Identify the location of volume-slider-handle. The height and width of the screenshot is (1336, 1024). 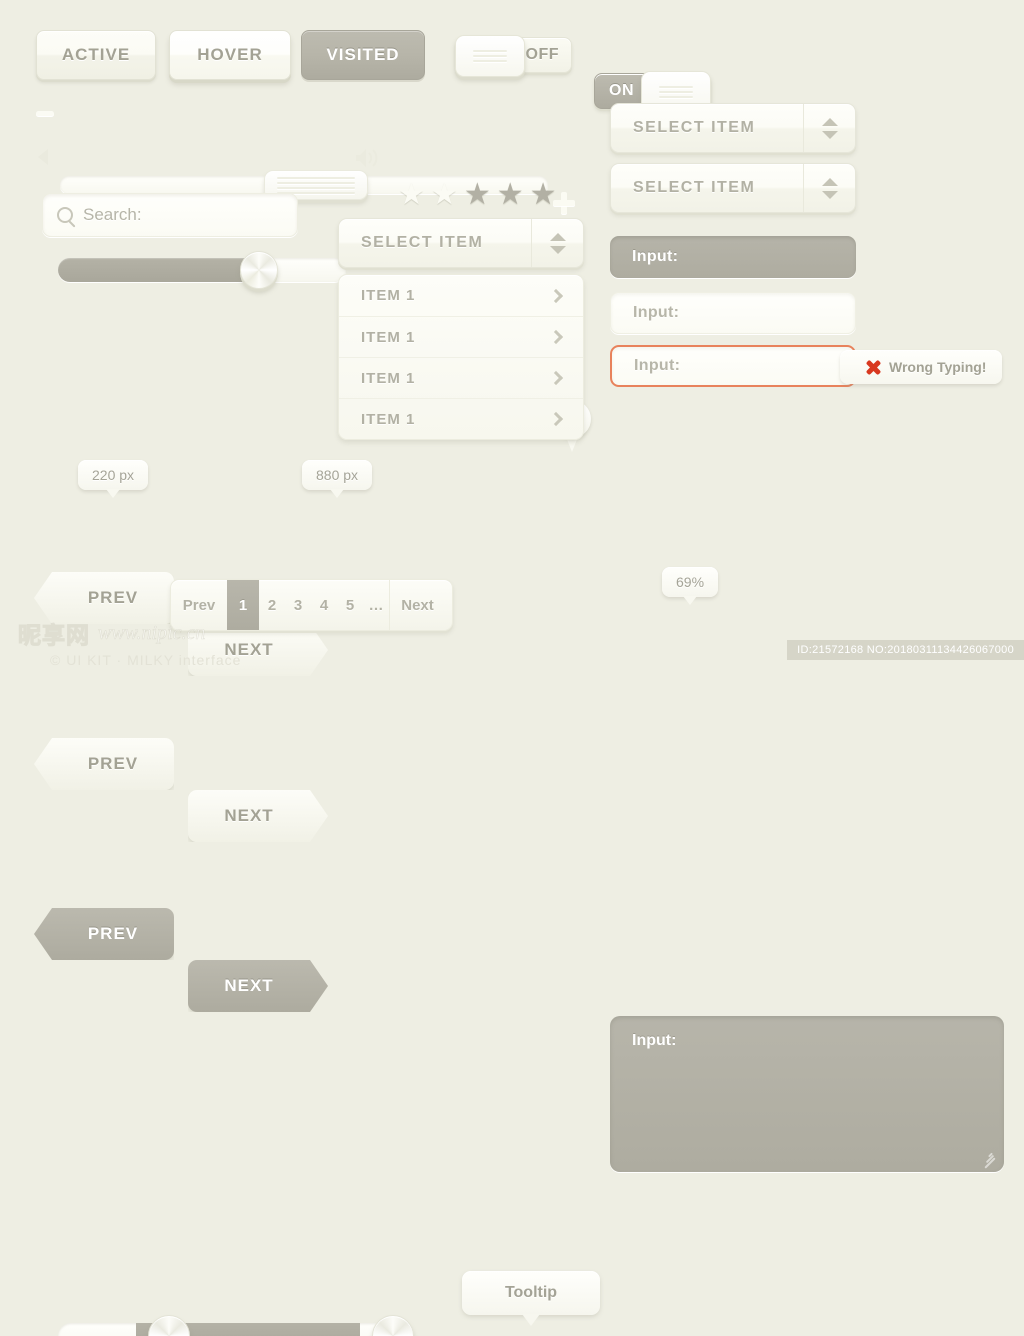
(259, 270).